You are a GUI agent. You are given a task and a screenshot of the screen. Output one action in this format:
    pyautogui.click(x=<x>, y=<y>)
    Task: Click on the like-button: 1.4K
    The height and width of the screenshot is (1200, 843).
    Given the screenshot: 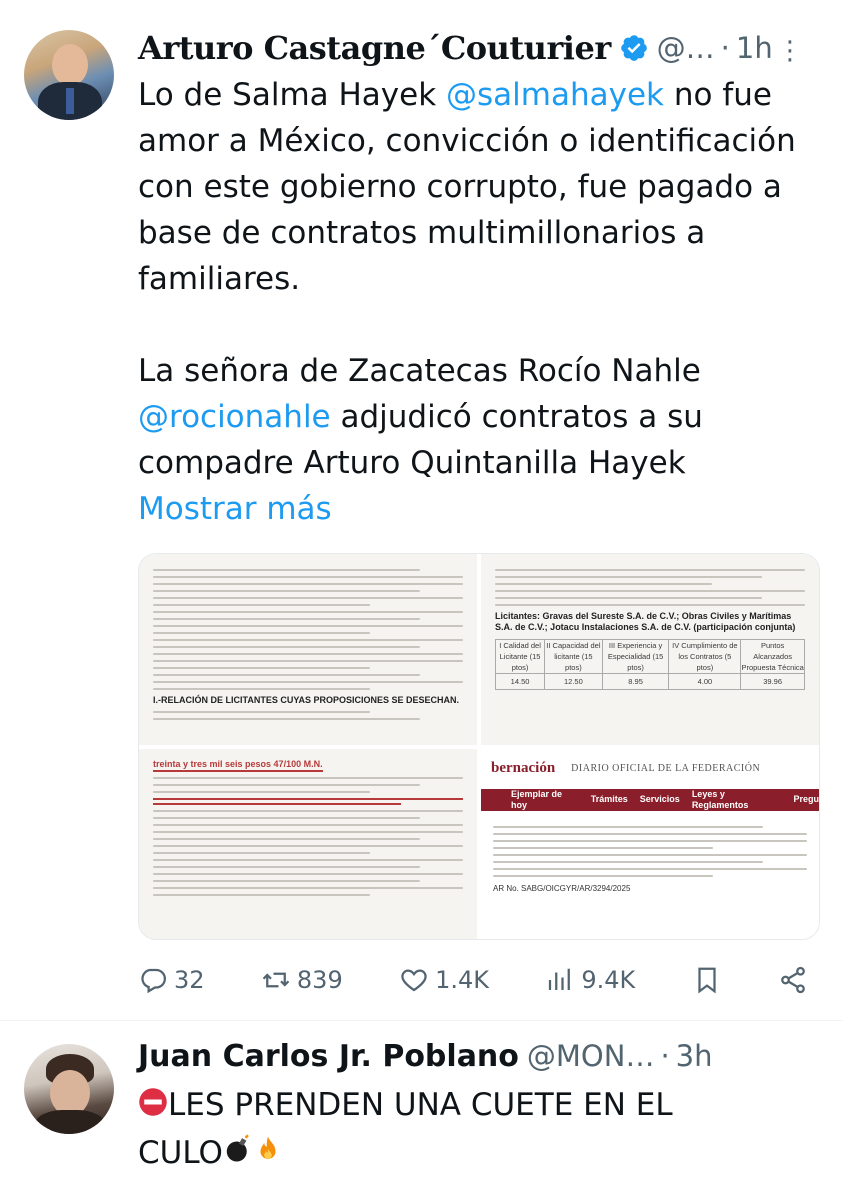 What is the action you would take?
    pyautogui.click(x=444, y=980)
    